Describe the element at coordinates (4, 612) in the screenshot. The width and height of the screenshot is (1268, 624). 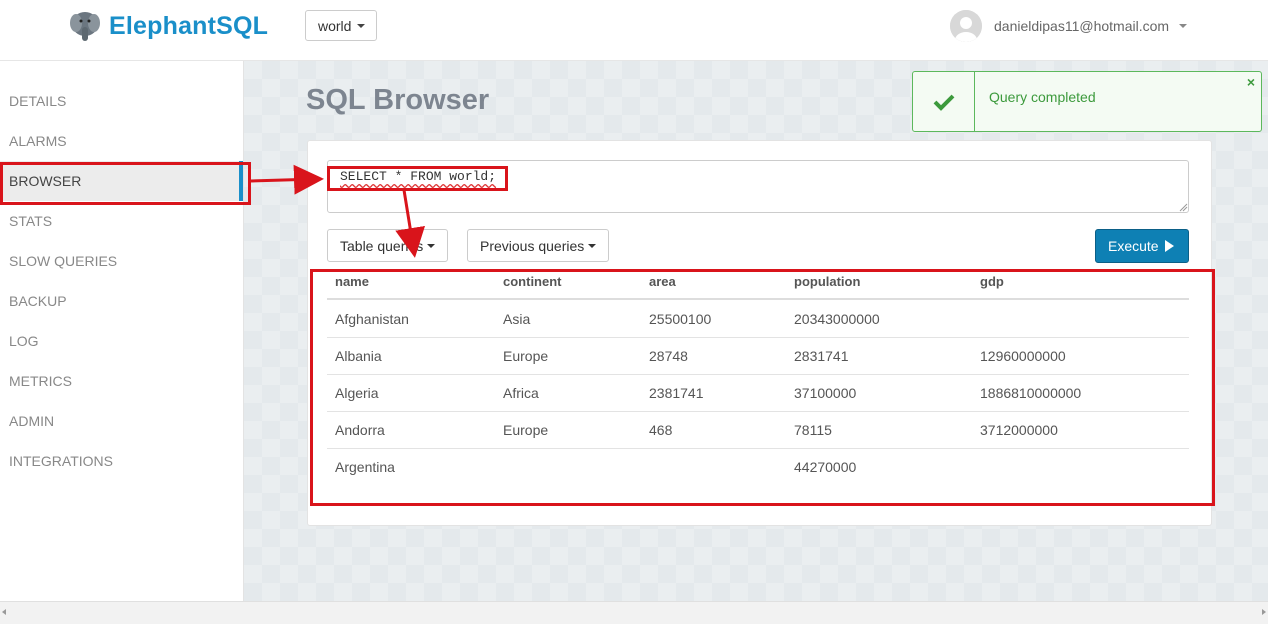
I see `scroll-left-icon` at that location.